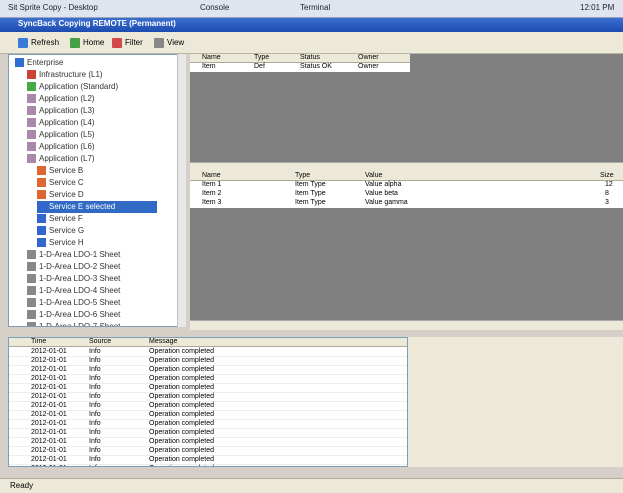  I want to click on taskbar-clock: 12:01 PM, so click(597, 7).